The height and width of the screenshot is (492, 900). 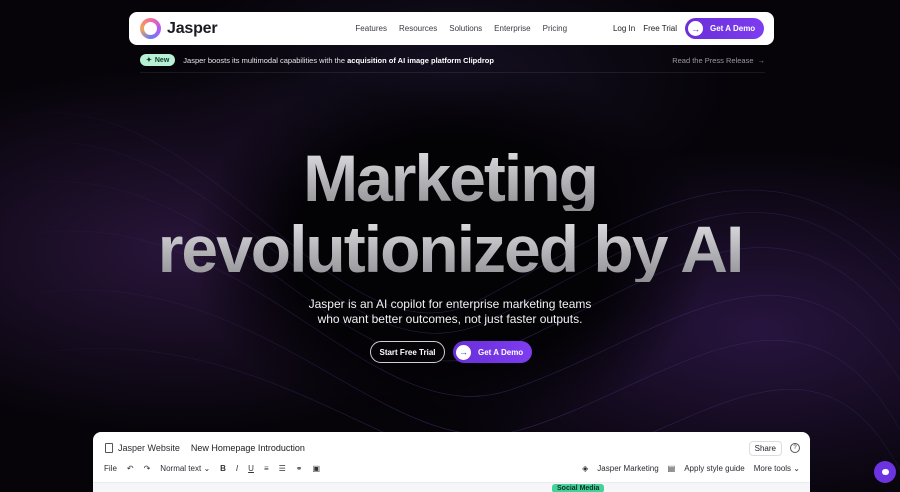 I want to click on file-menu: File, so click(x=110, y=468).